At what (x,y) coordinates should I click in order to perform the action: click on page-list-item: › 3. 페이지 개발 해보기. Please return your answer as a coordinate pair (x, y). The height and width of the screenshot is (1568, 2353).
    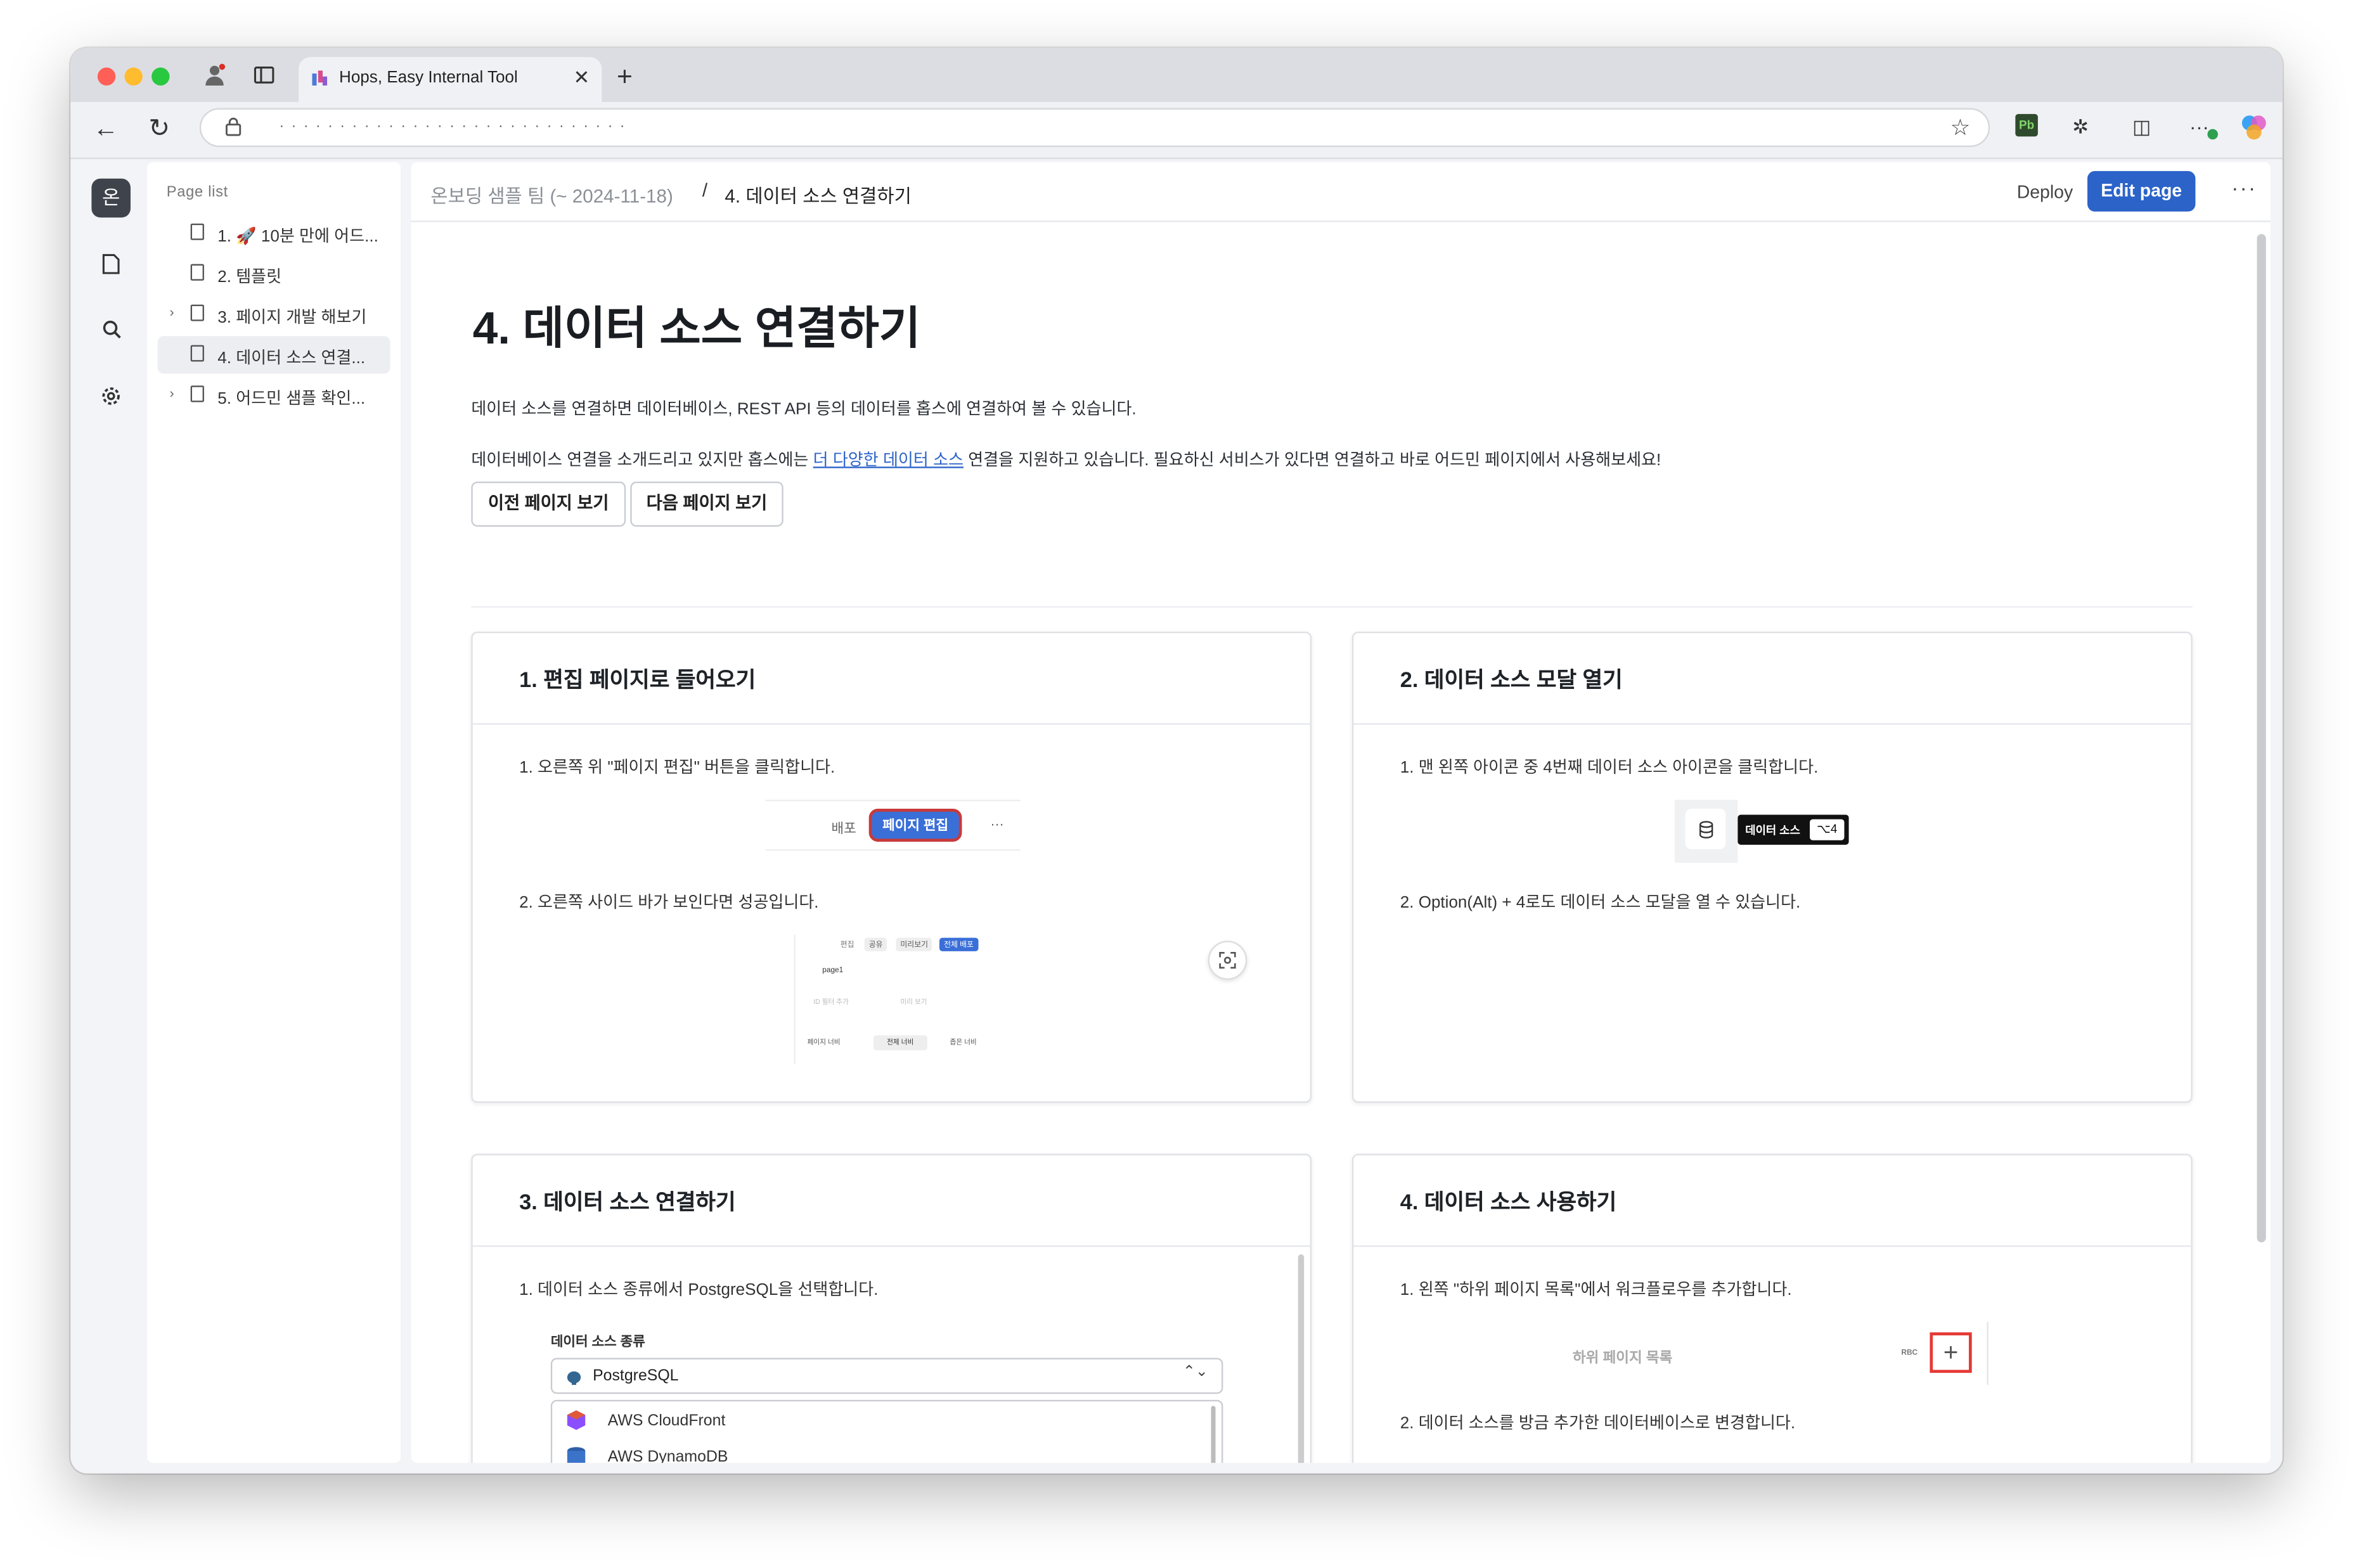
    Looking at the image, I should click on (274, 314).